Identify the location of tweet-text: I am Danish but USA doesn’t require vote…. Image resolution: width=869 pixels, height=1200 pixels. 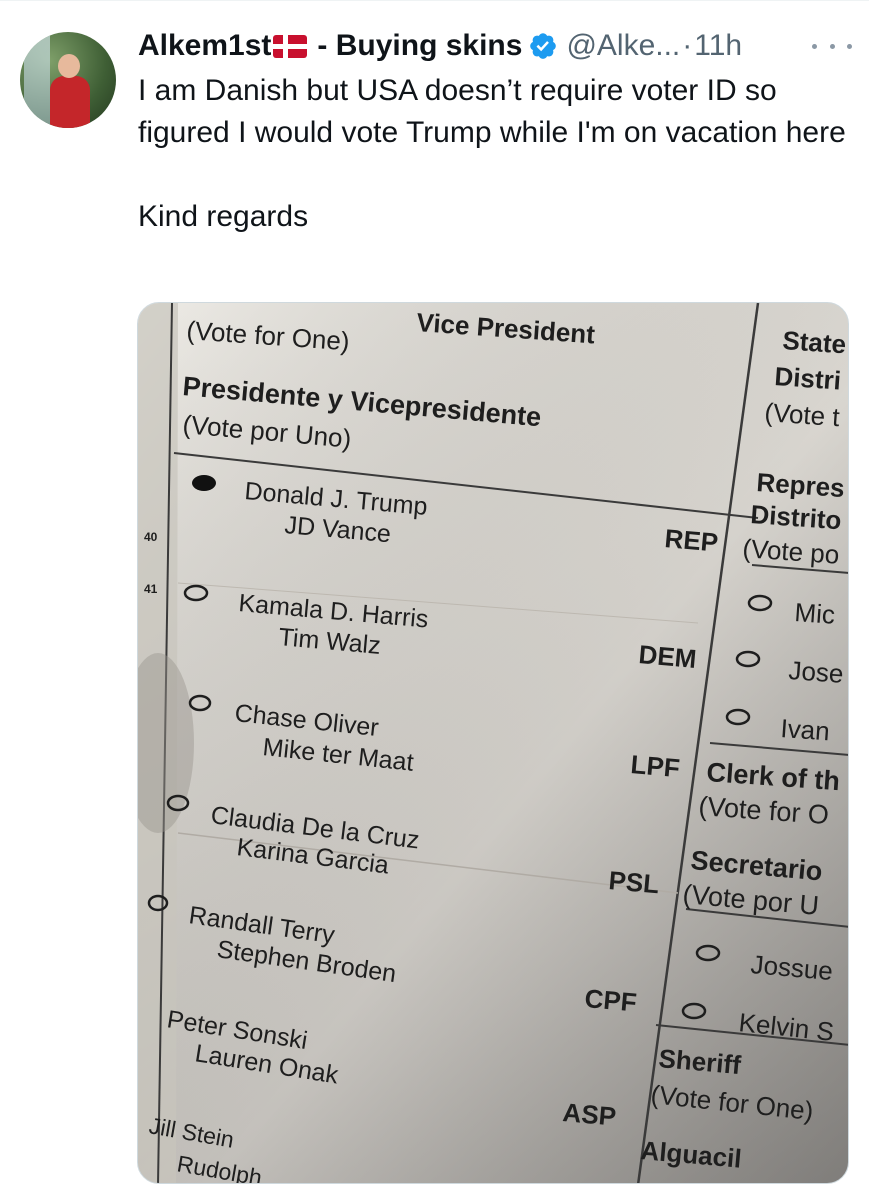
(492, 153).